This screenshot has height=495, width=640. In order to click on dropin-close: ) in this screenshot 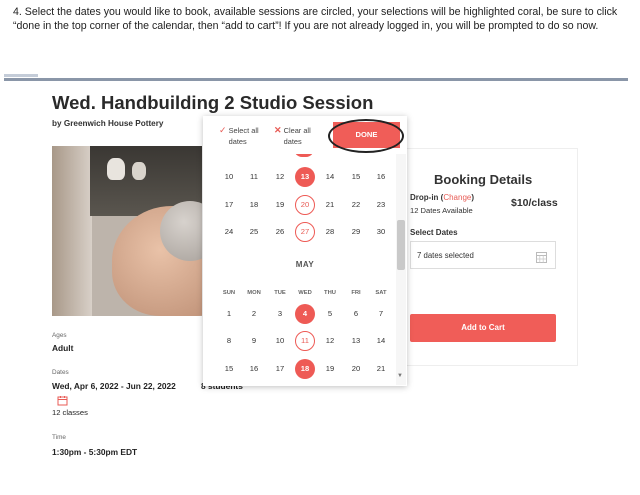, I will do `click(473, 197)`.